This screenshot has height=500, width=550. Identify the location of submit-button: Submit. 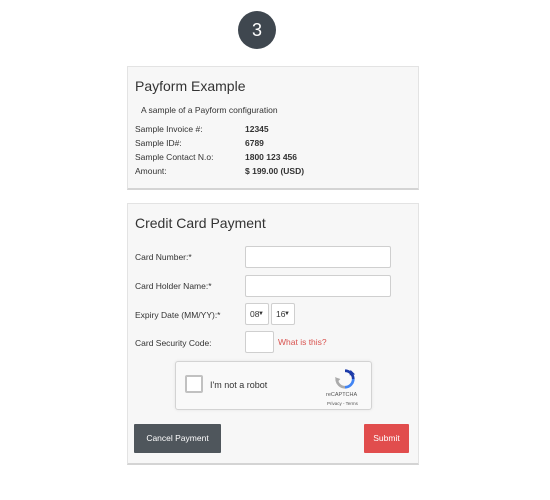
(386, 438).